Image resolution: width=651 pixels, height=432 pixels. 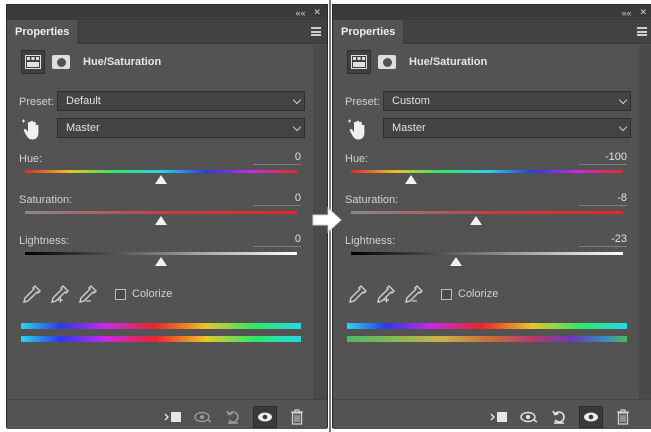 What do you see at coordinates (603, 240) in the screenshot?
I see `lightness-value-field: -23` at bounding box center [603, 240].